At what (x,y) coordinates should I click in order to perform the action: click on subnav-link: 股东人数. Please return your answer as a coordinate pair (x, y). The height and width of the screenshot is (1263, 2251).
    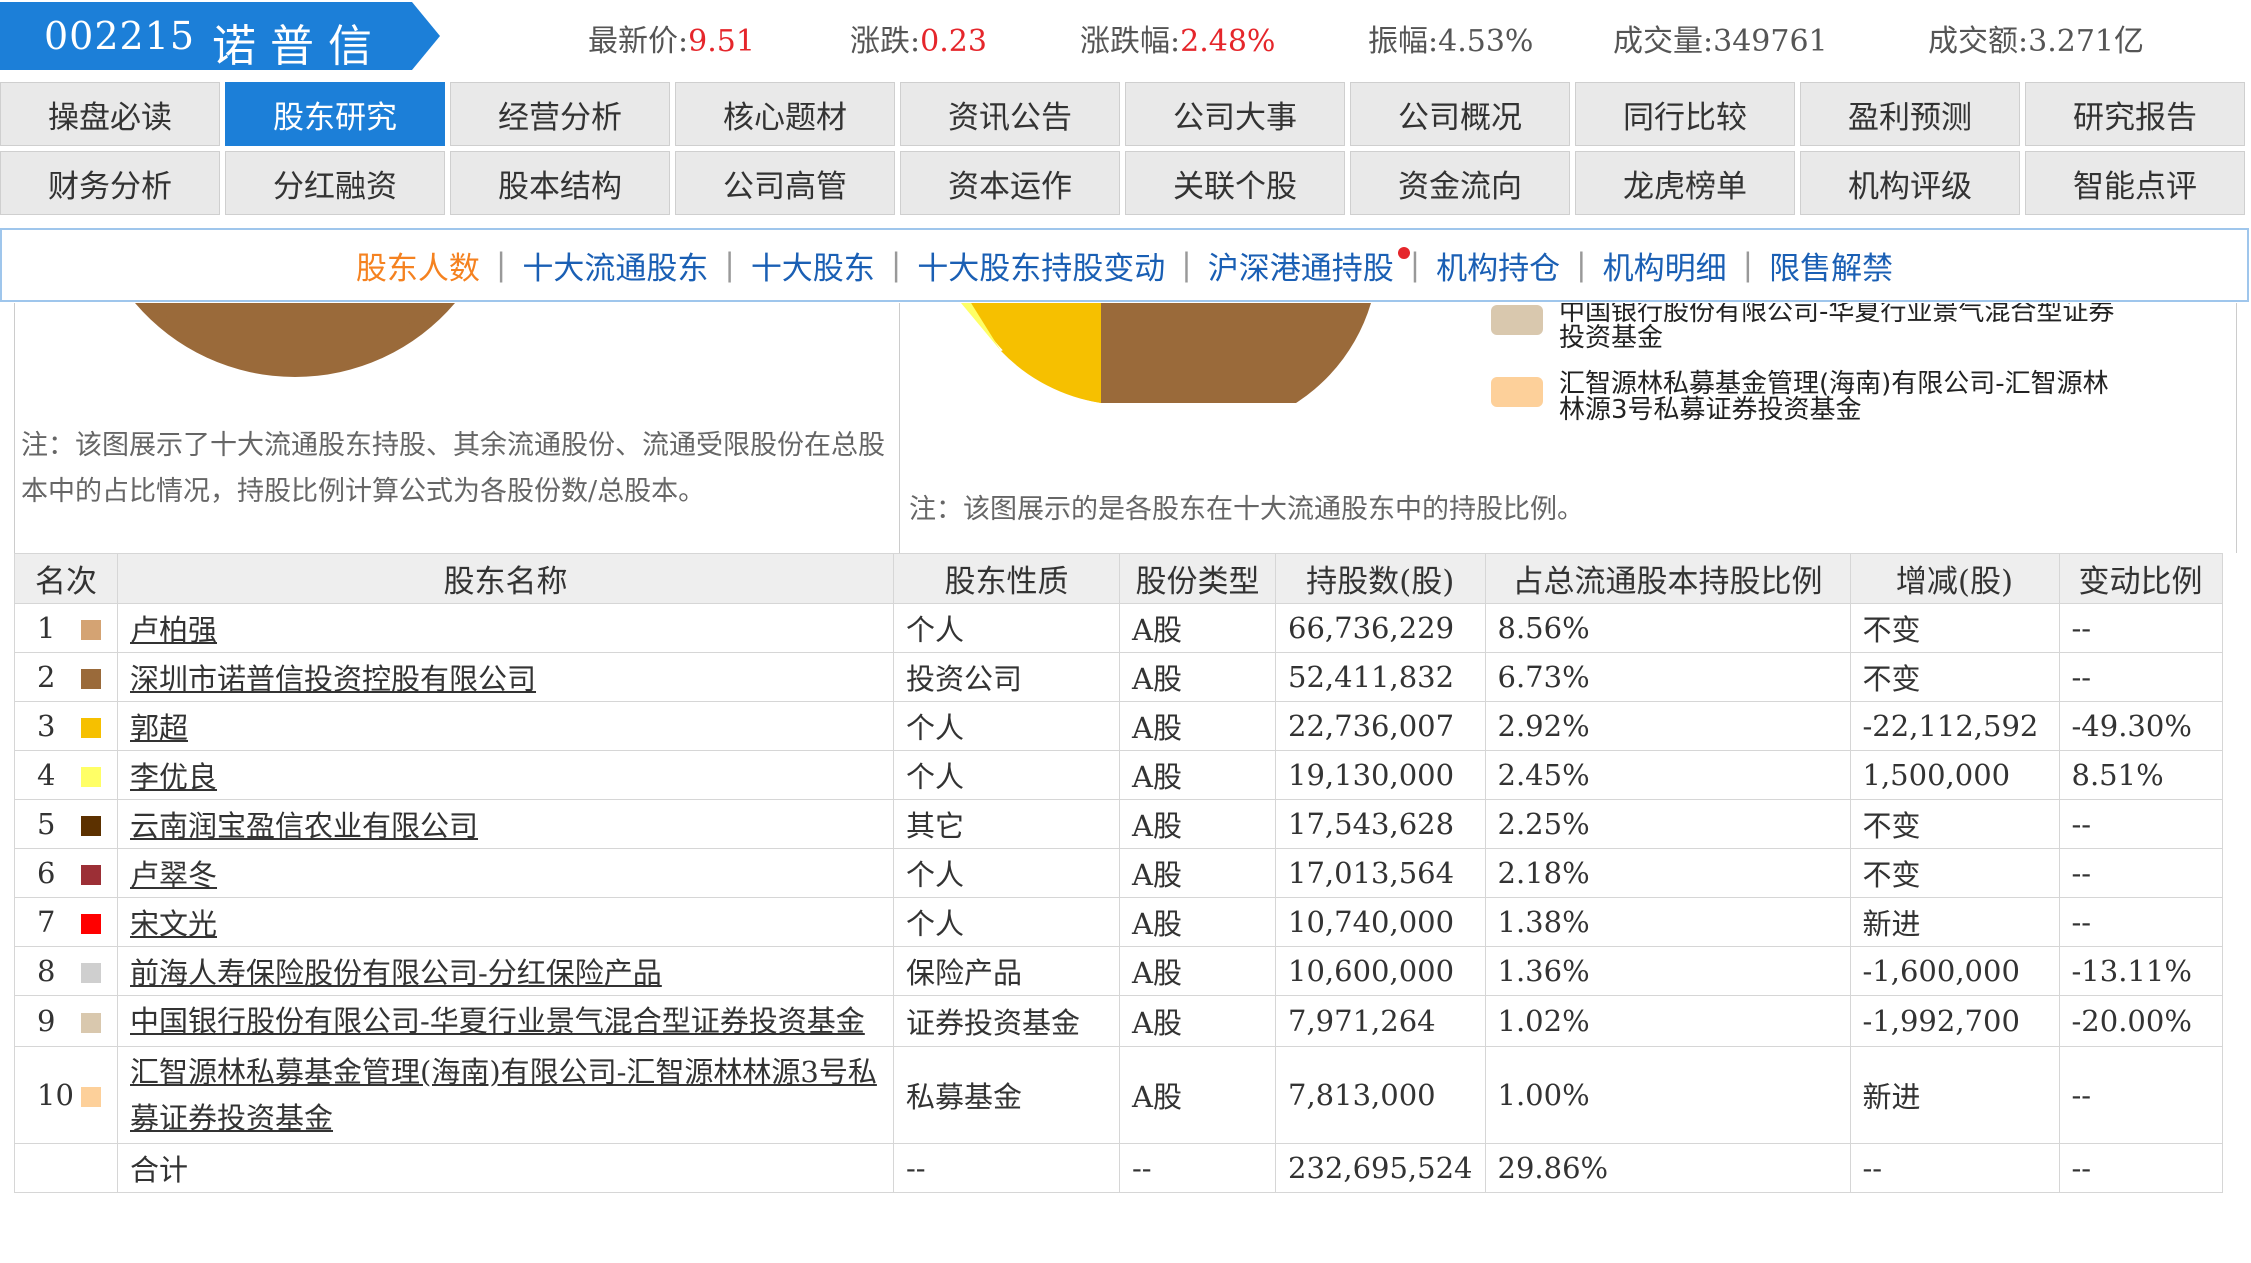
    Looking at the image, I should click on (418, 265).